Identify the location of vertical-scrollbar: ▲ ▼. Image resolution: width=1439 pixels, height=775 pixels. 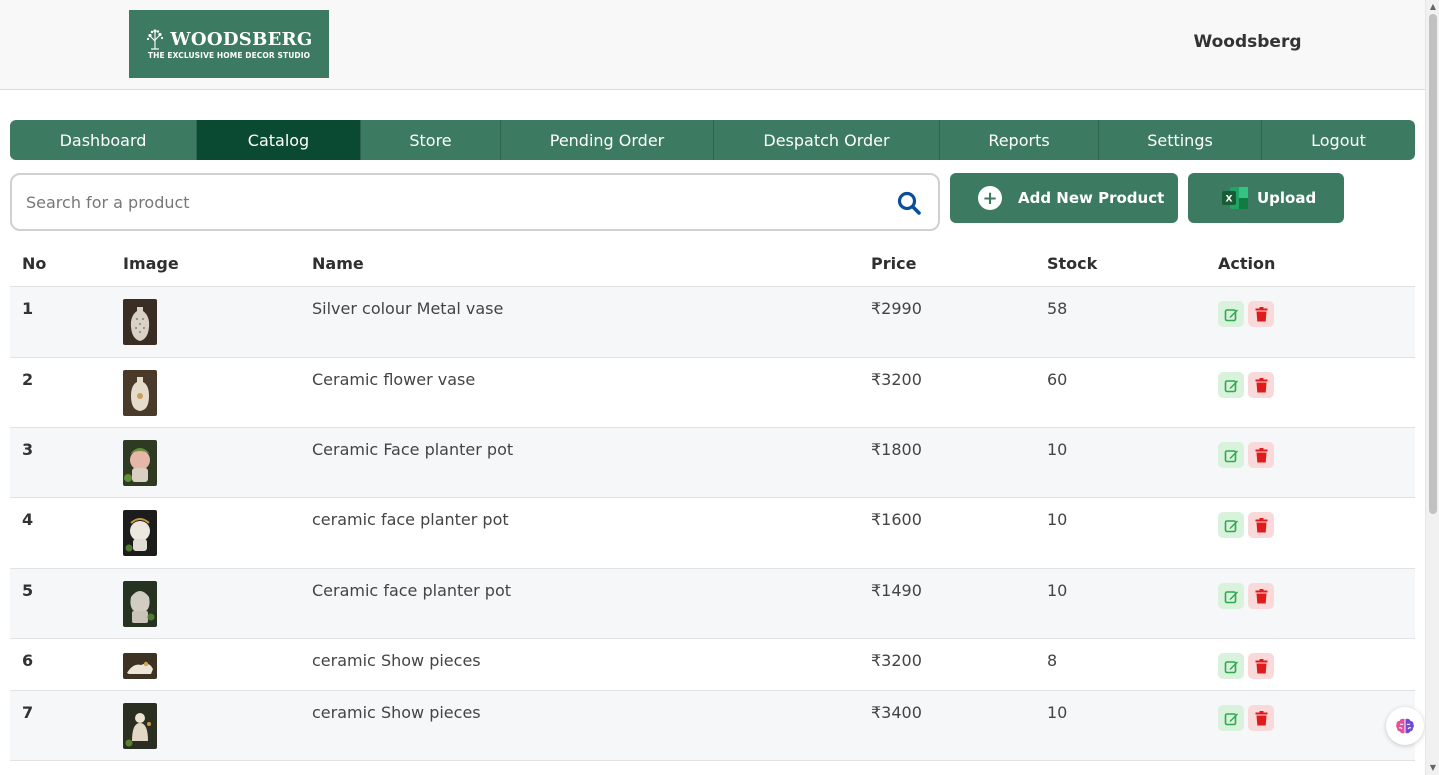
(1432, 387).